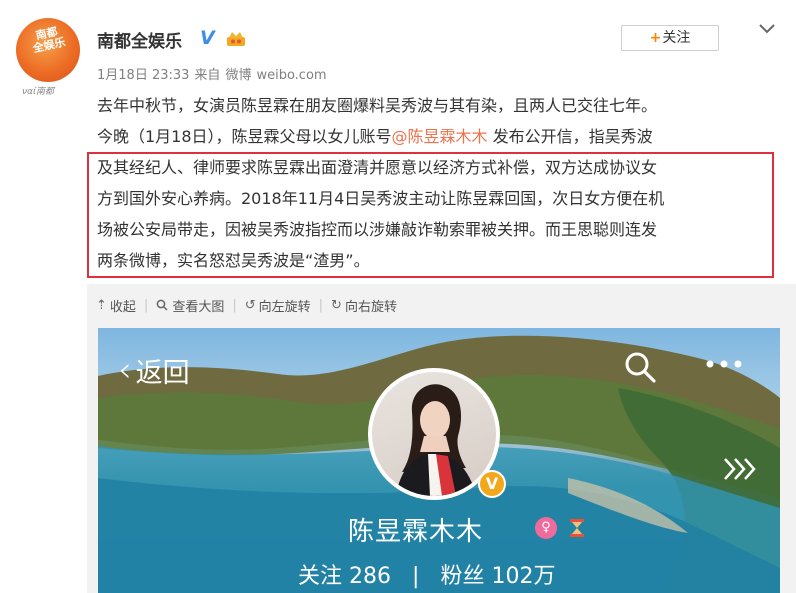 This screenshot has height=593, width=796. What do you see at coordinates (640, 367) in the screenshot?
I see `search-icon` at bounding box center [640, 367].